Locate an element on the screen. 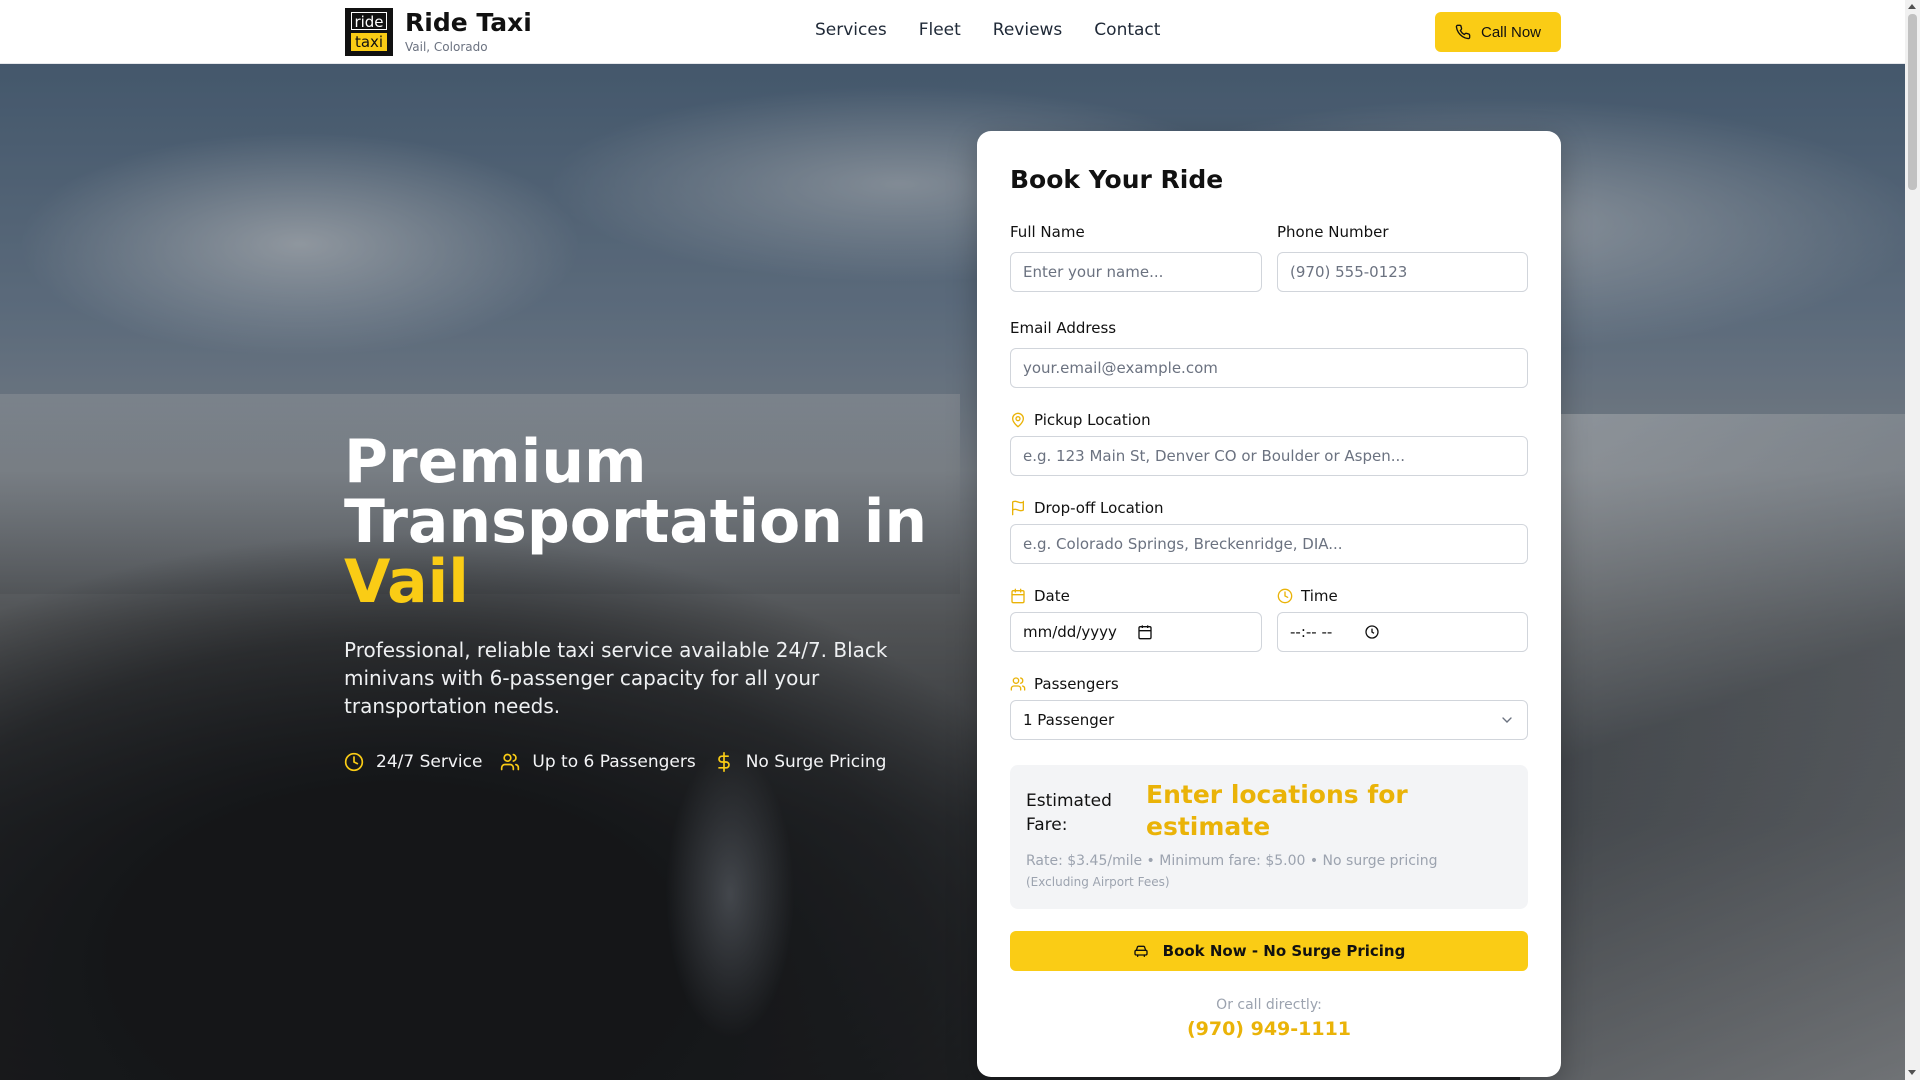 This screenshot has width=1920, height=1080. fare-label: Estimated Fare: is located at coordinates (1069, 813).